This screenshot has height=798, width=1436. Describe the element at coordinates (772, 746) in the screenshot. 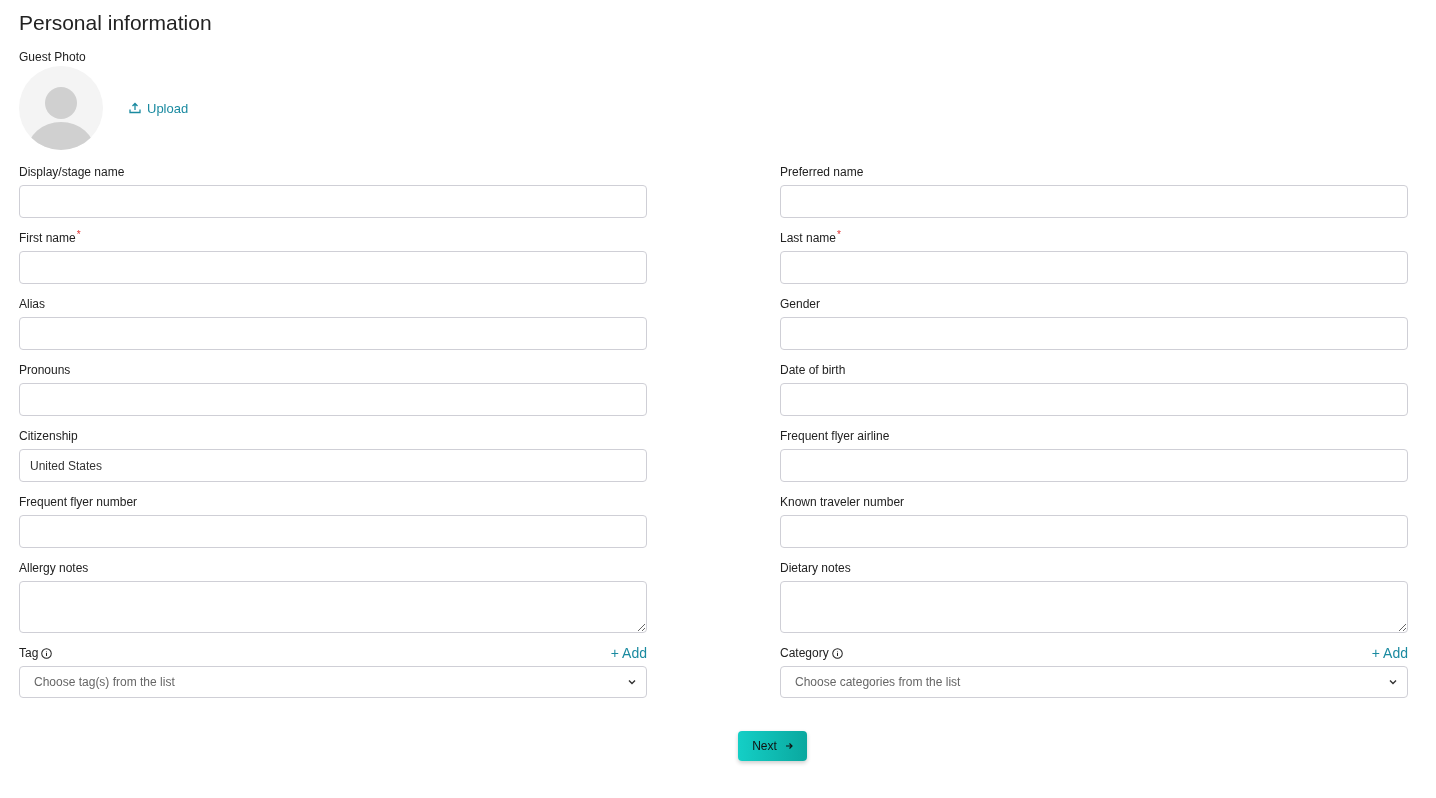

I see `next-button: Next` at that location.